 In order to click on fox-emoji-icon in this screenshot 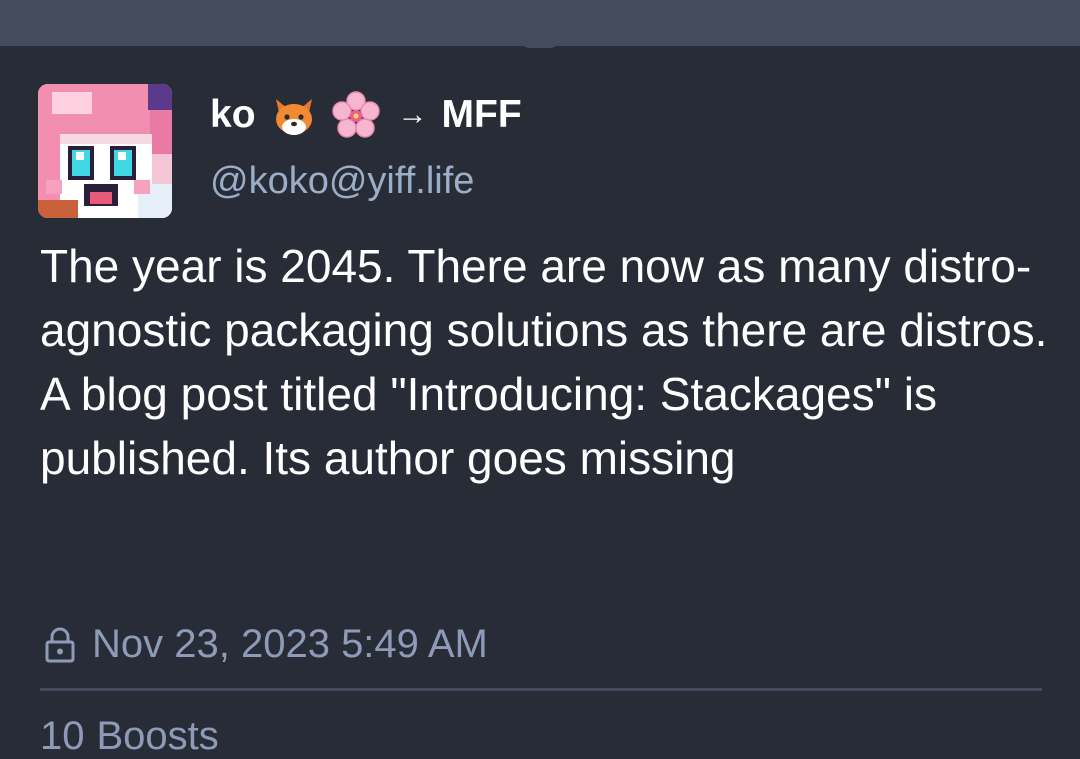, I will do `click(294, 115)`.